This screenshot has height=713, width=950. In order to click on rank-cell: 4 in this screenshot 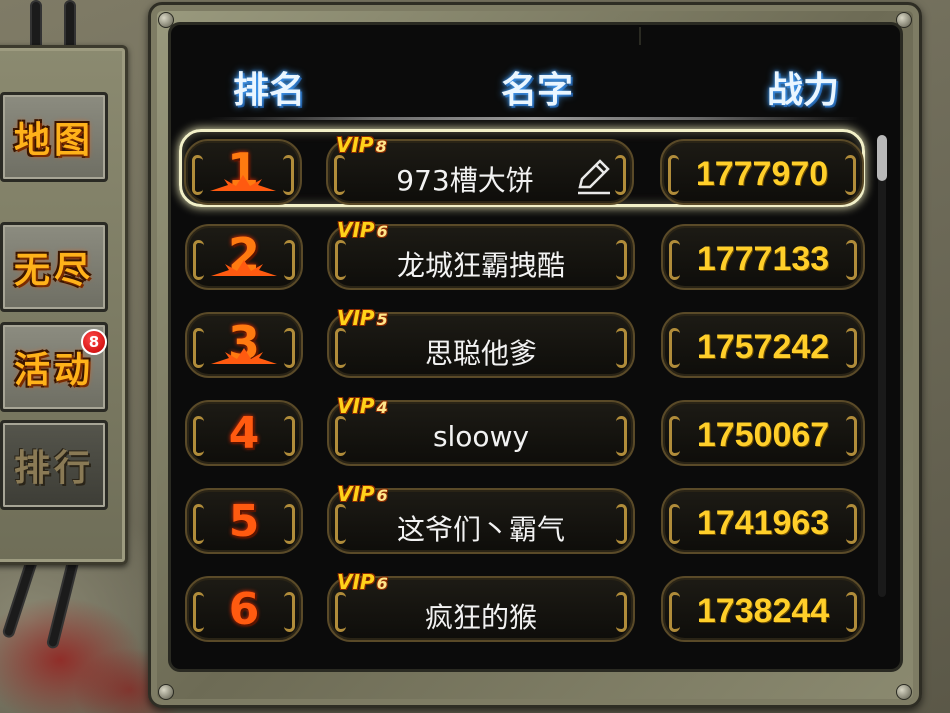, I will do `click(244, 433)`.